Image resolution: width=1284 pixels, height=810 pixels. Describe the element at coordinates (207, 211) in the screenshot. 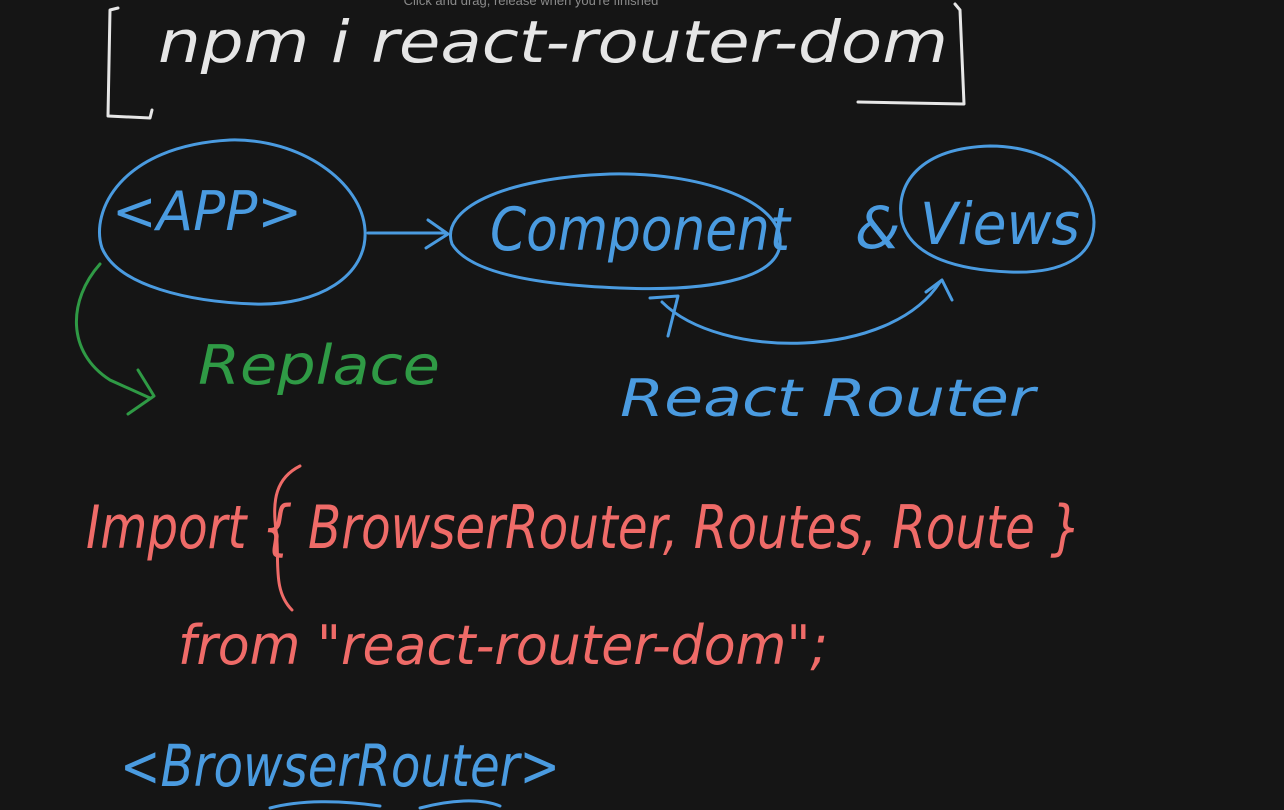

I see `app-node-label: <APP>` at that location.